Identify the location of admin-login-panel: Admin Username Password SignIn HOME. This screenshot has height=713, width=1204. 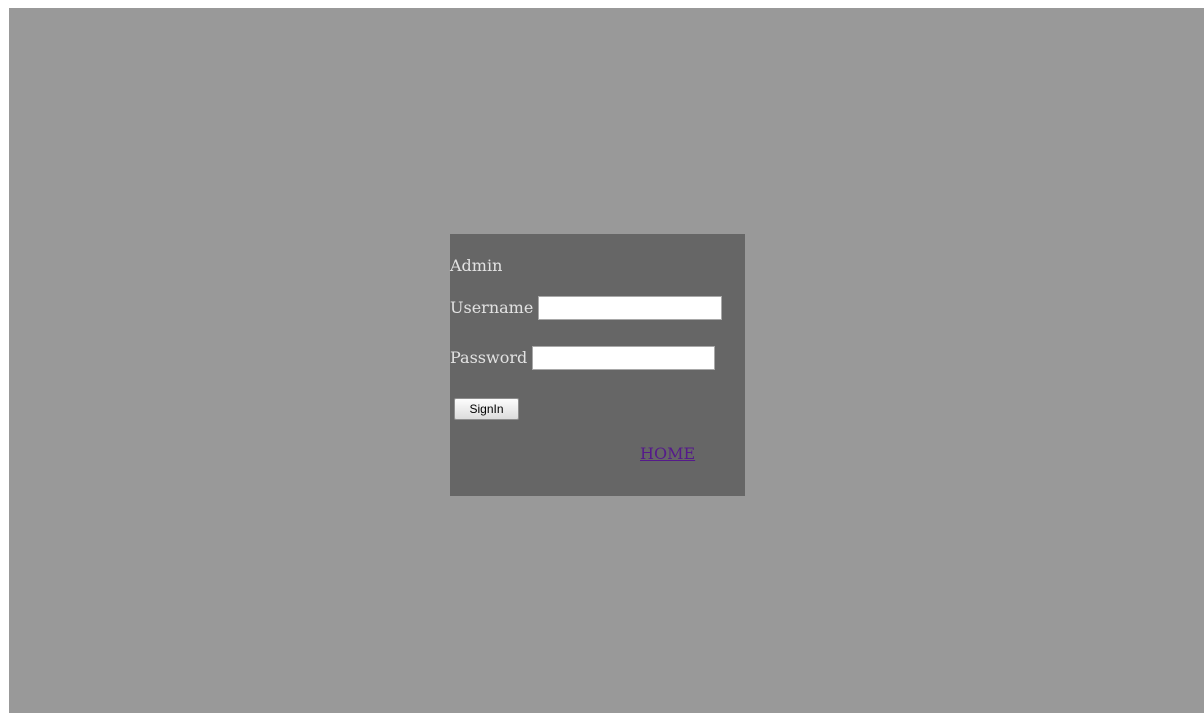
(597, 365).